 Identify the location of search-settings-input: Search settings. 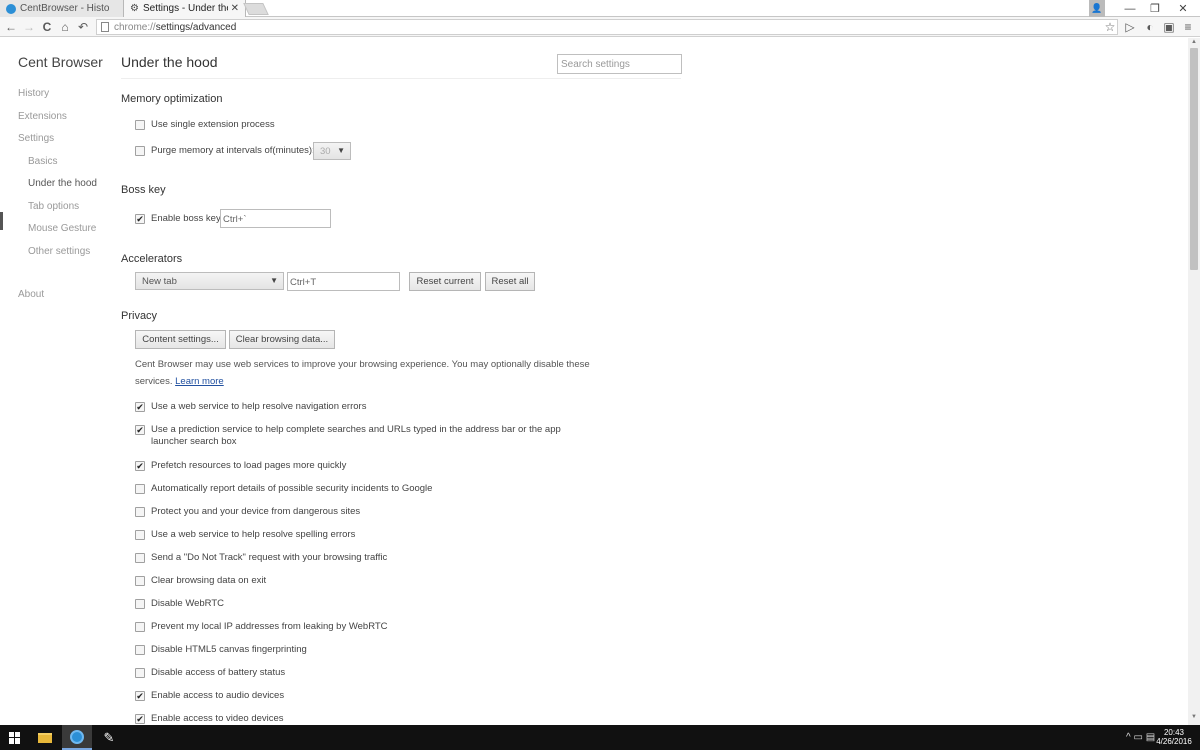
(619, 64).